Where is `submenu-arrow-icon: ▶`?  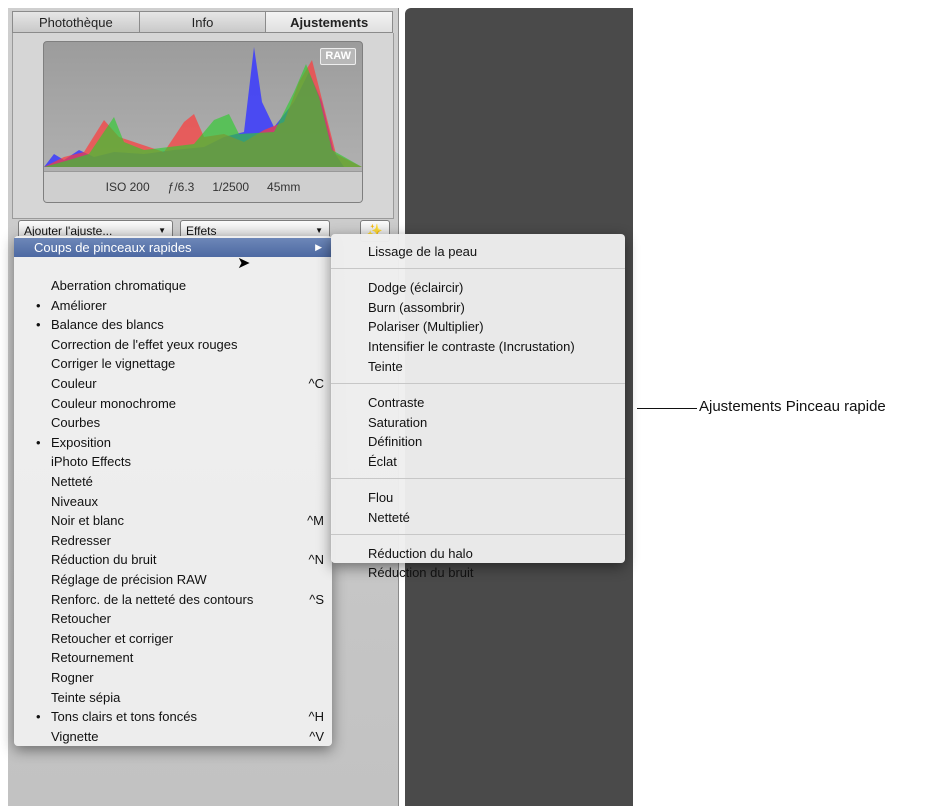 submenu-arrow-icon: ▶ is located at coordinates (318, 247).